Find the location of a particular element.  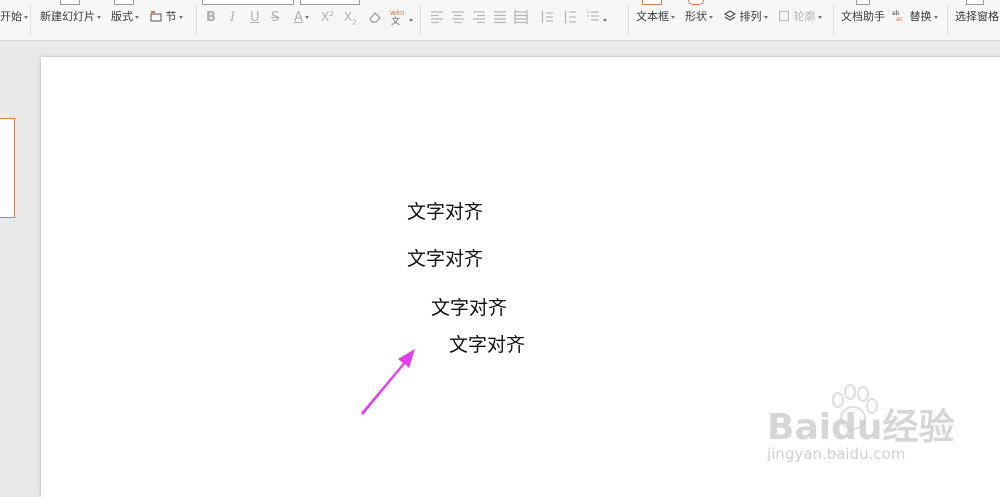

font-color-icon: A is located at coordinates (301, 17).